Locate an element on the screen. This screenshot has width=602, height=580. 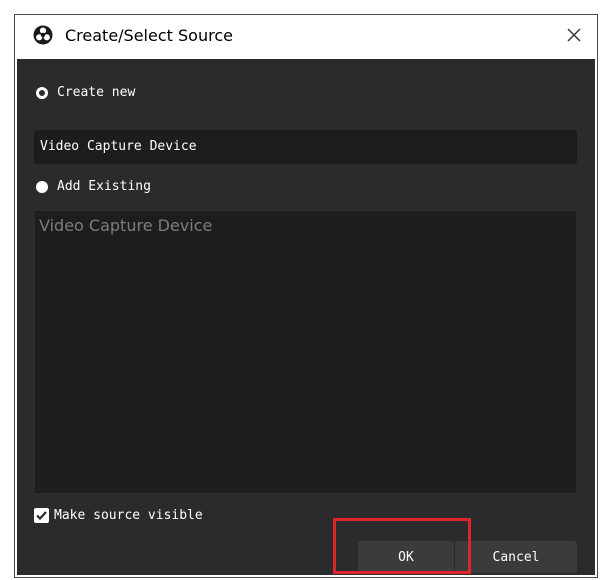
ok-button-label: OK is located at coordinates (406, 557).